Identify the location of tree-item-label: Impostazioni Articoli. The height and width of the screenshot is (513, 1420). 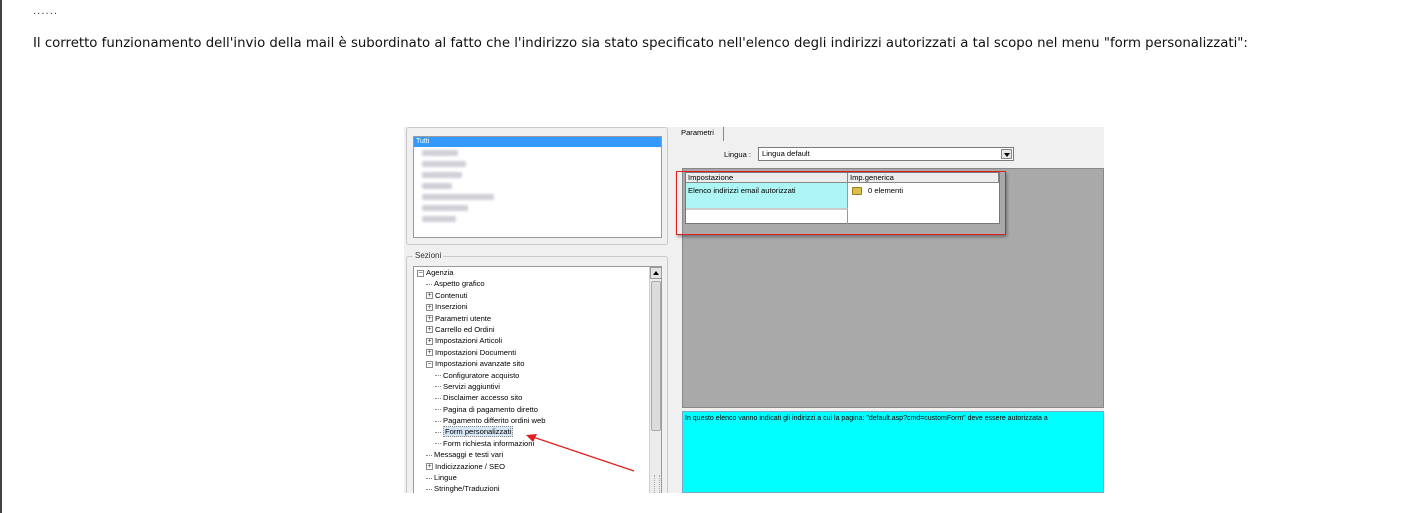
(469, 341).